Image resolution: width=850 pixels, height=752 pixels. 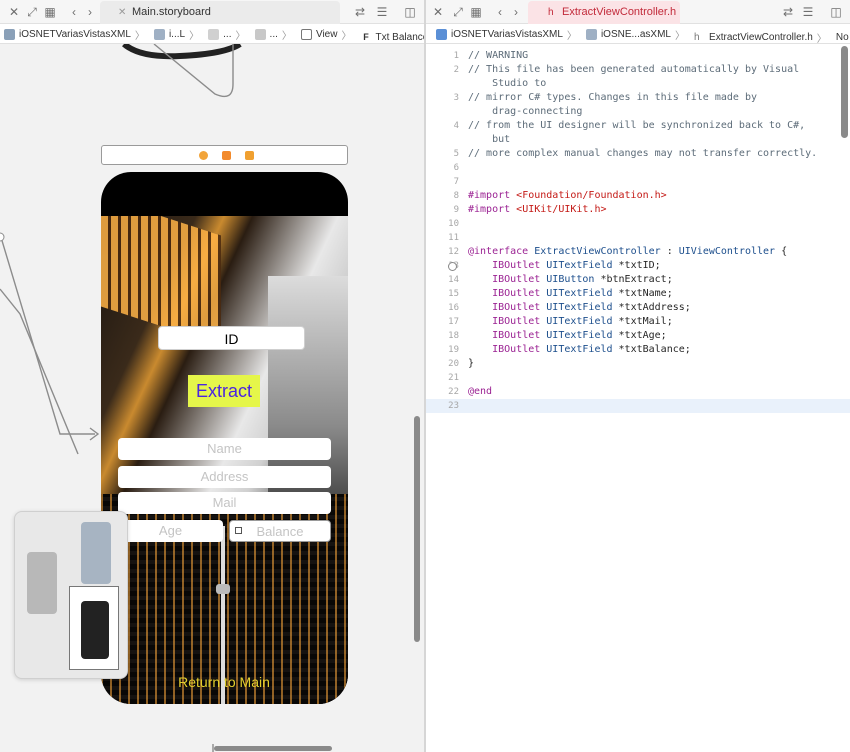 I want to click on breadcrumb-item: F Txt Balance, so click(x=392, y=35).